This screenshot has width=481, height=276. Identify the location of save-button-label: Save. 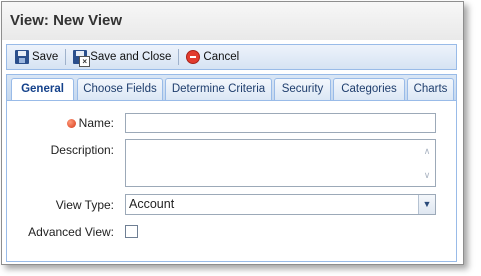
(45, 57).